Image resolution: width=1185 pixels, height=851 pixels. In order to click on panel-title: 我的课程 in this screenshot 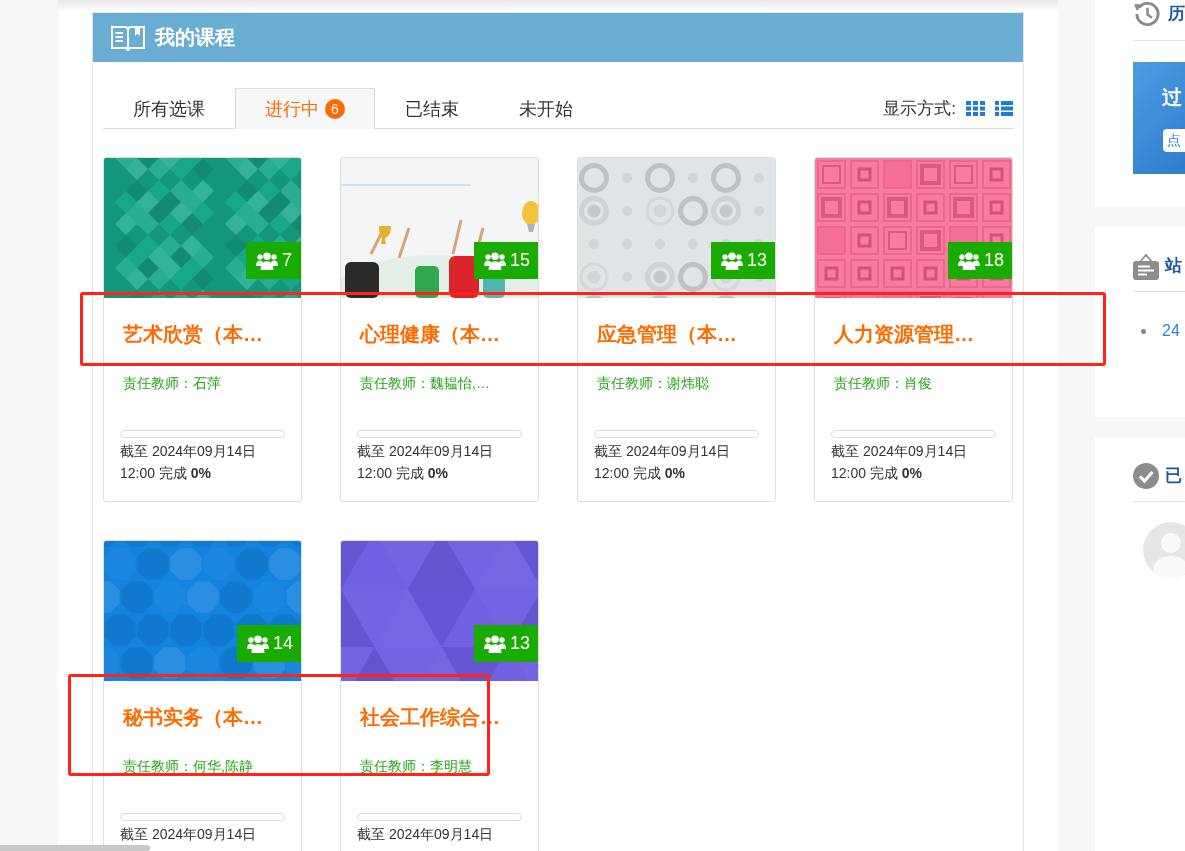, I will do `click(195, 37)`.